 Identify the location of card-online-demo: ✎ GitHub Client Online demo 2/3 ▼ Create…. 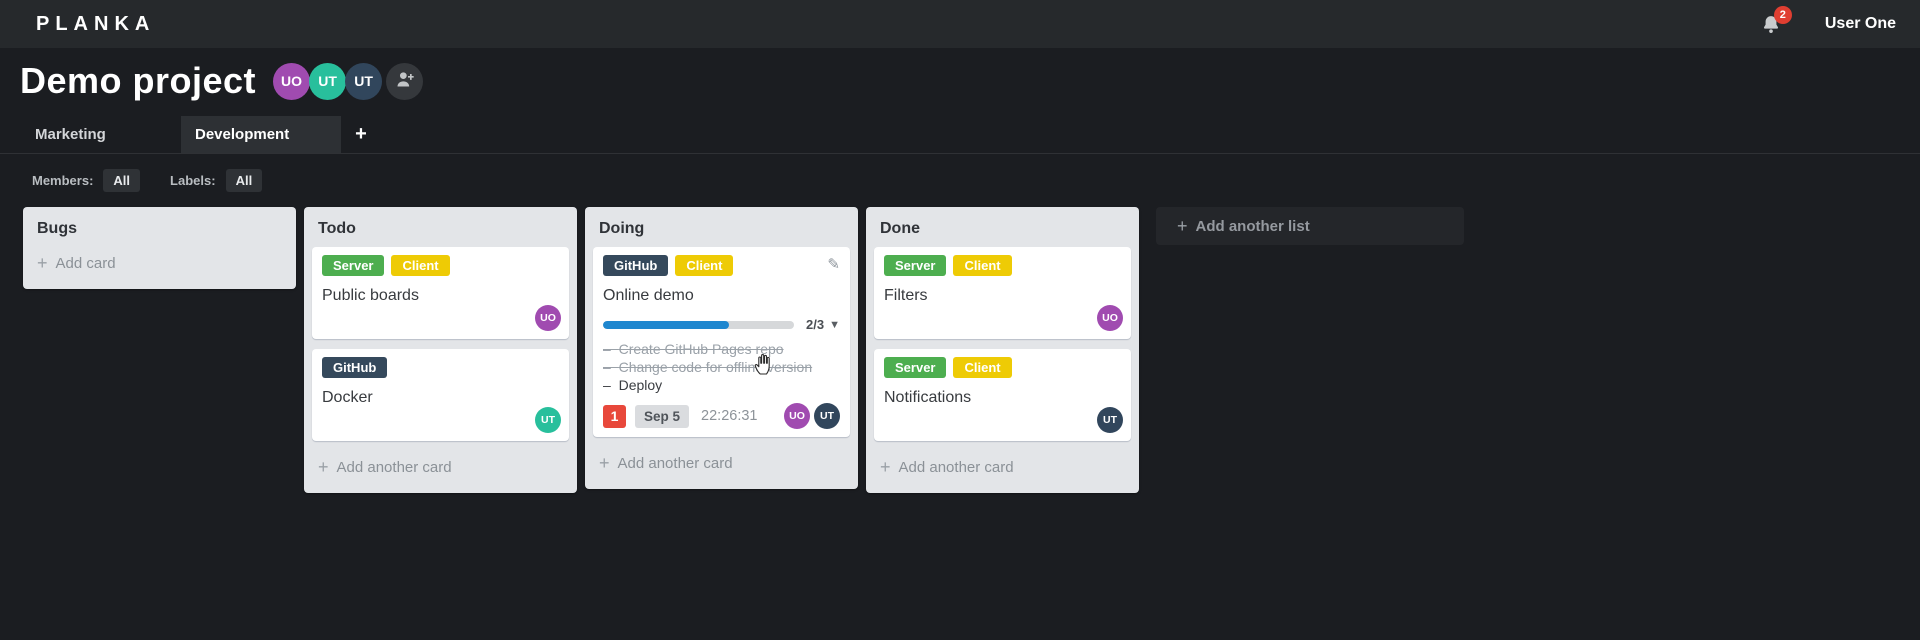
(721, 342).